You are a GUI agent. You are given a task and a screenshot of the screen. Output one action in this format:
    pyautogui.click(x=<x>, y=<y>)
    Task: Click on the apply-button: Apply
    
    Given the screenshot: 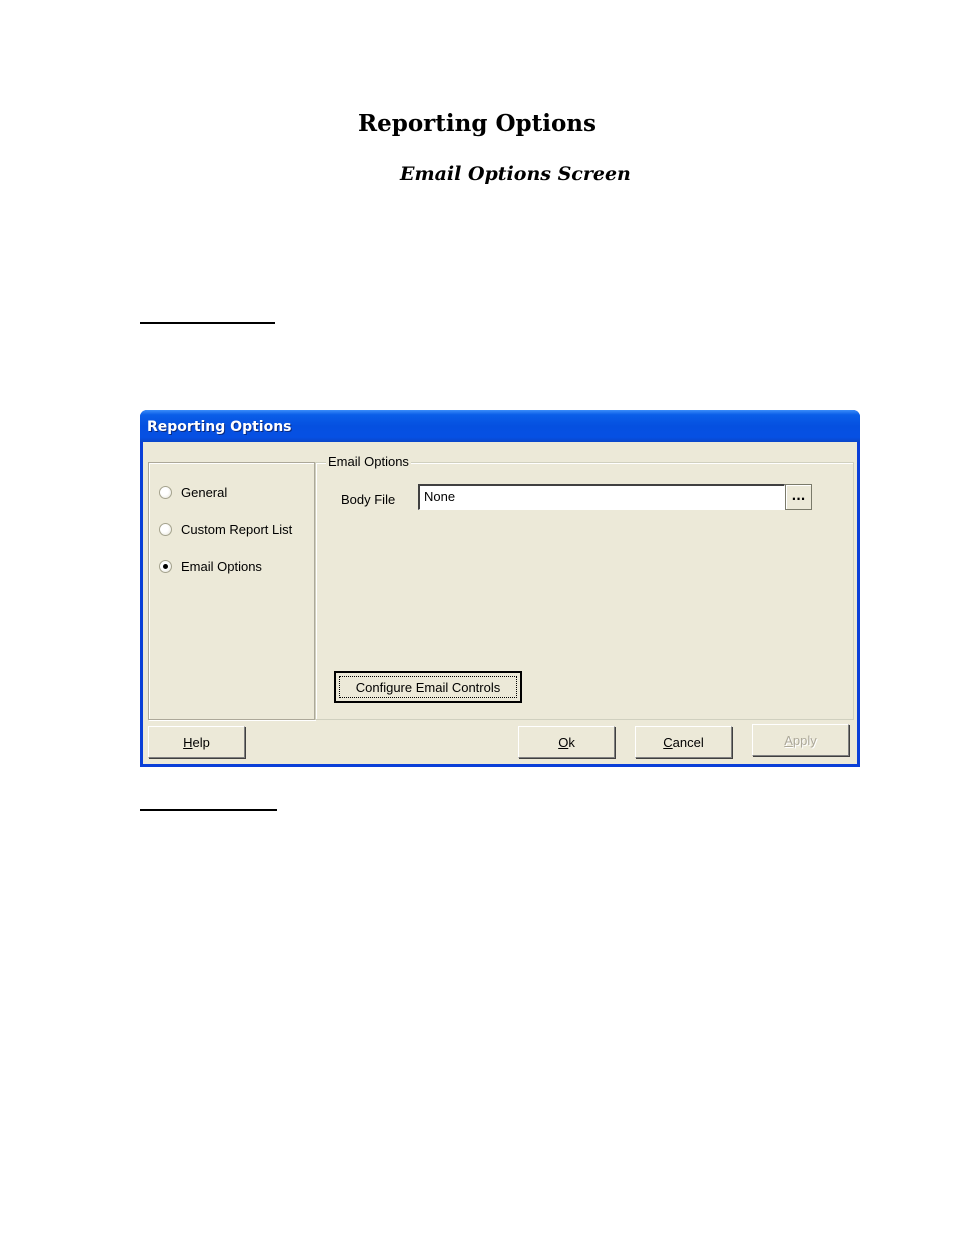 What is the action you would take?
    pyautogui.click(x=800, y=740)
    